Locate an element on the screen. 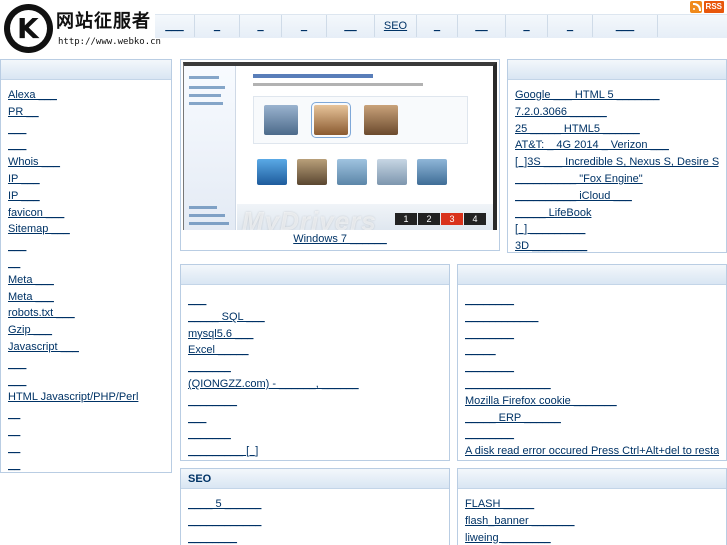  featured-caption: Windows 7 ______ is located at coordinates (340, 239).